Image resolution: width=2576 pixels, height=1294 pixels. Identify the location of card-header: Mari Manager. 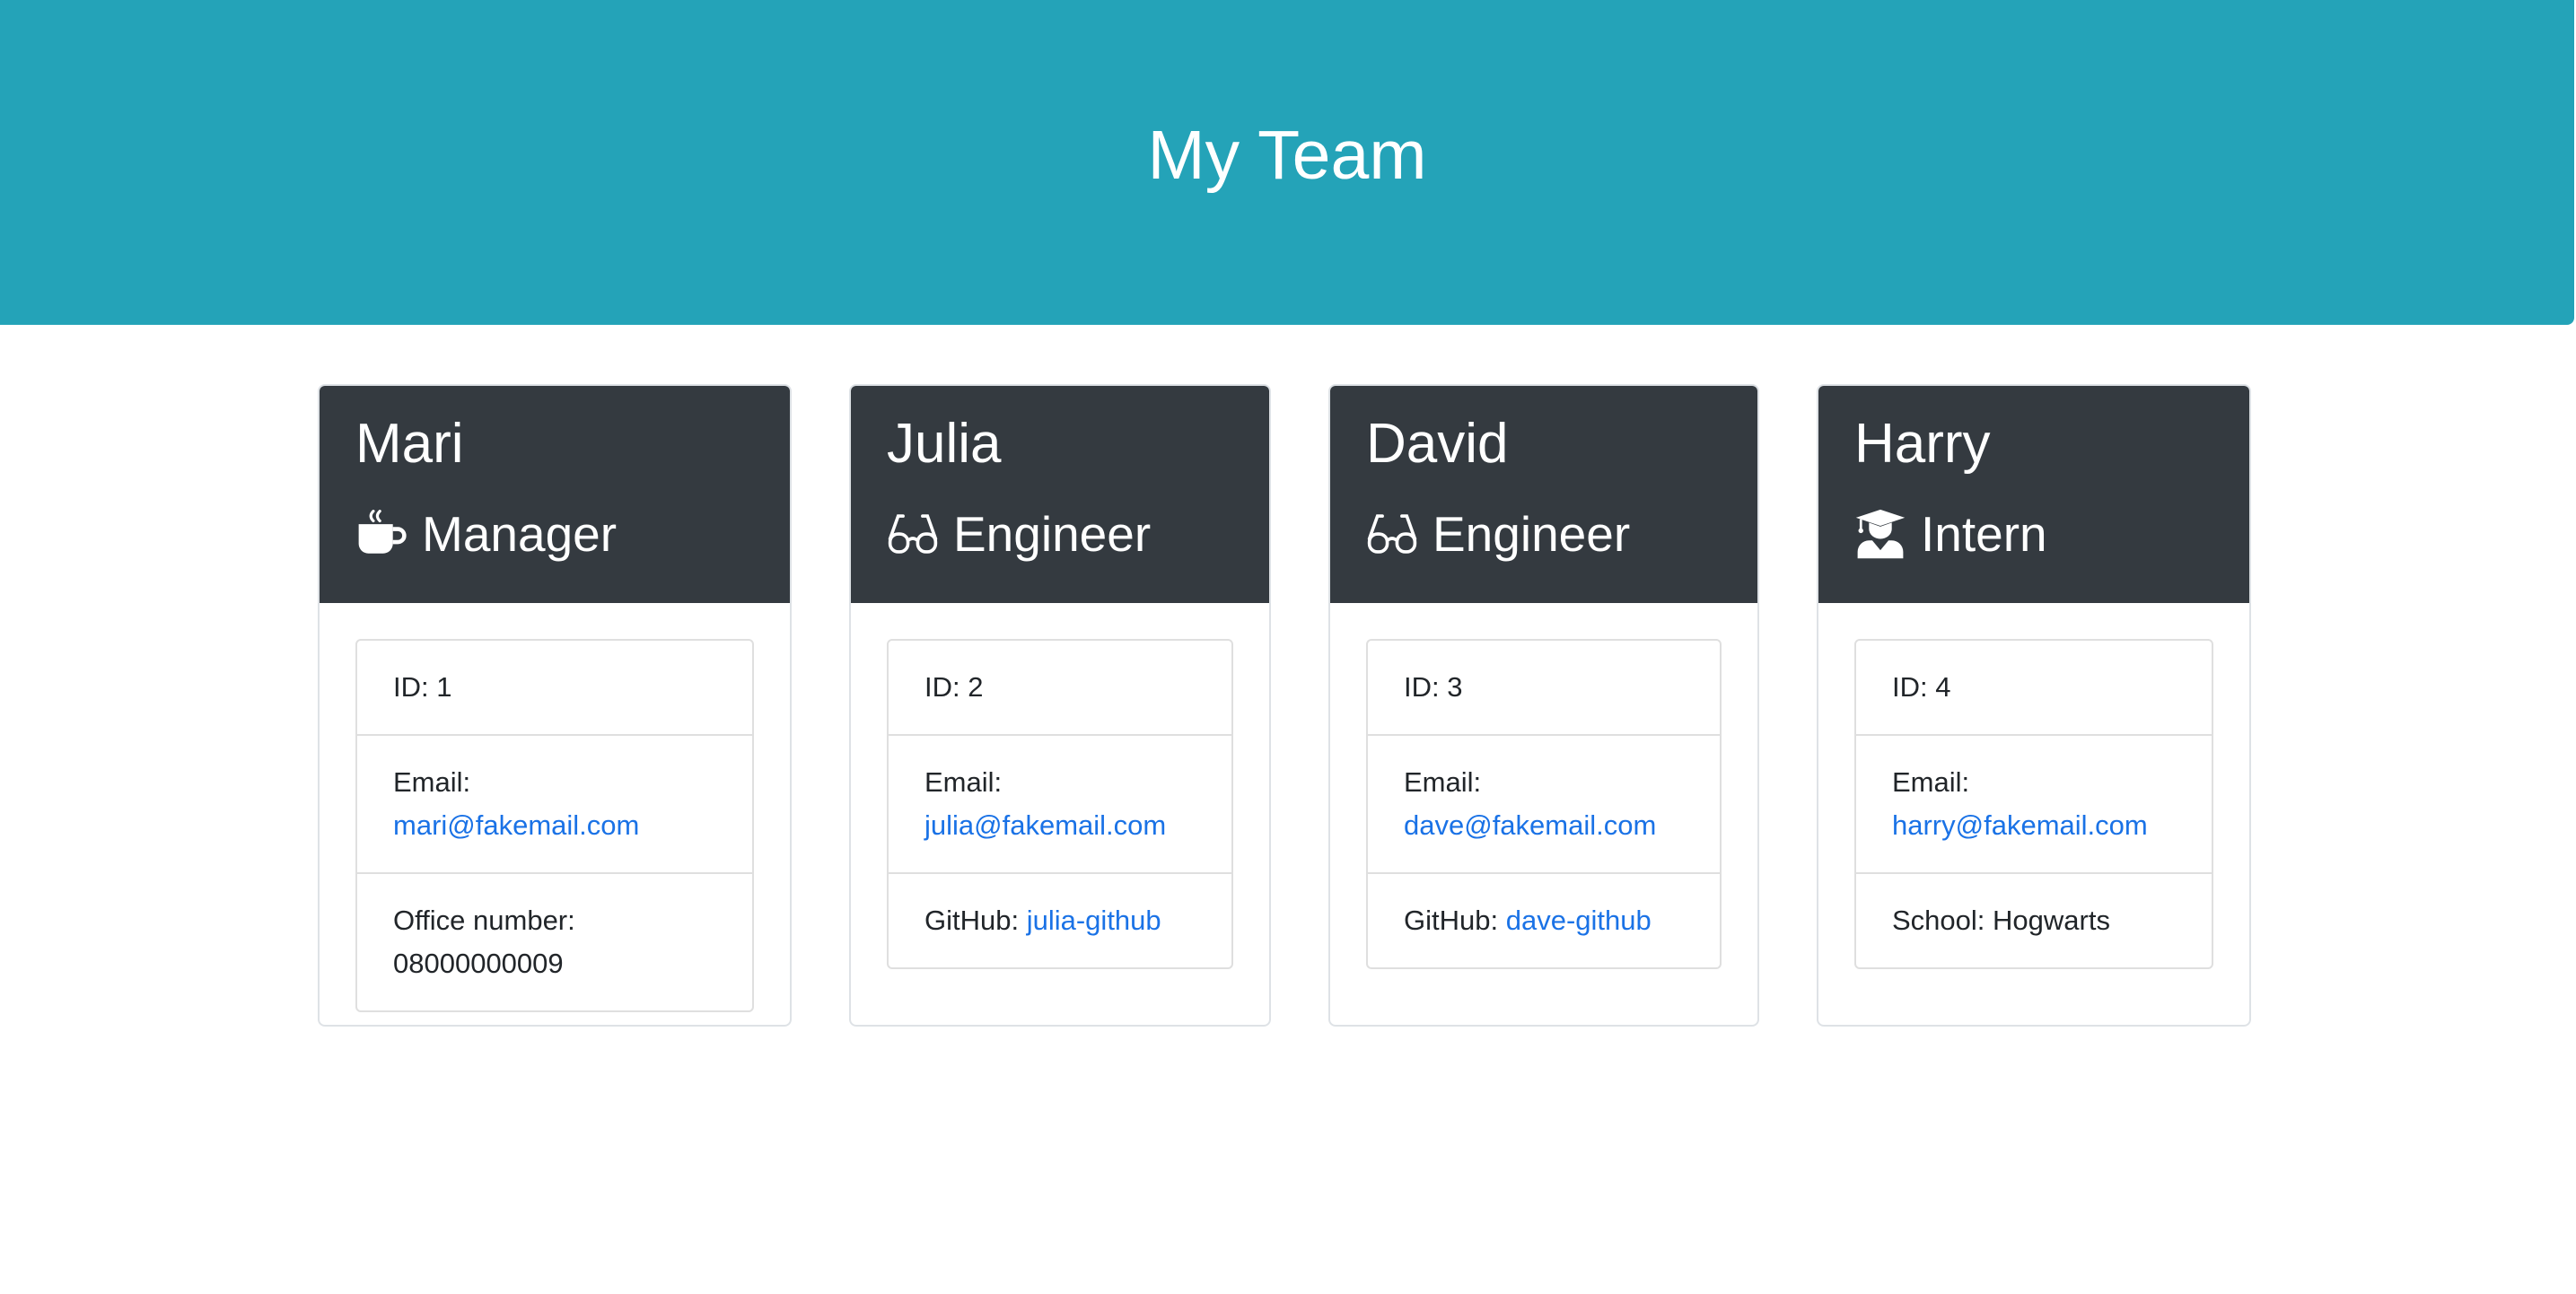
(555, 495).